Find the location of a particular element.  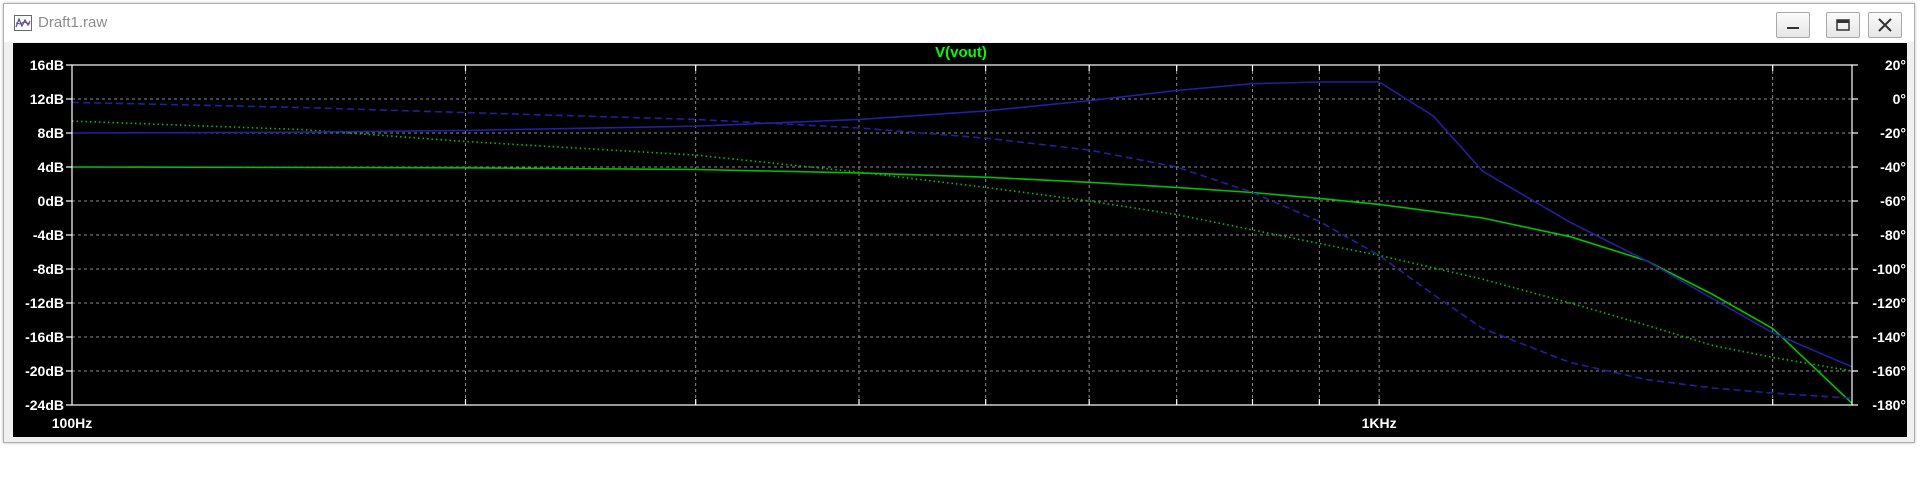

left-tick-label: -20dB is located at coordinates (44, 371).